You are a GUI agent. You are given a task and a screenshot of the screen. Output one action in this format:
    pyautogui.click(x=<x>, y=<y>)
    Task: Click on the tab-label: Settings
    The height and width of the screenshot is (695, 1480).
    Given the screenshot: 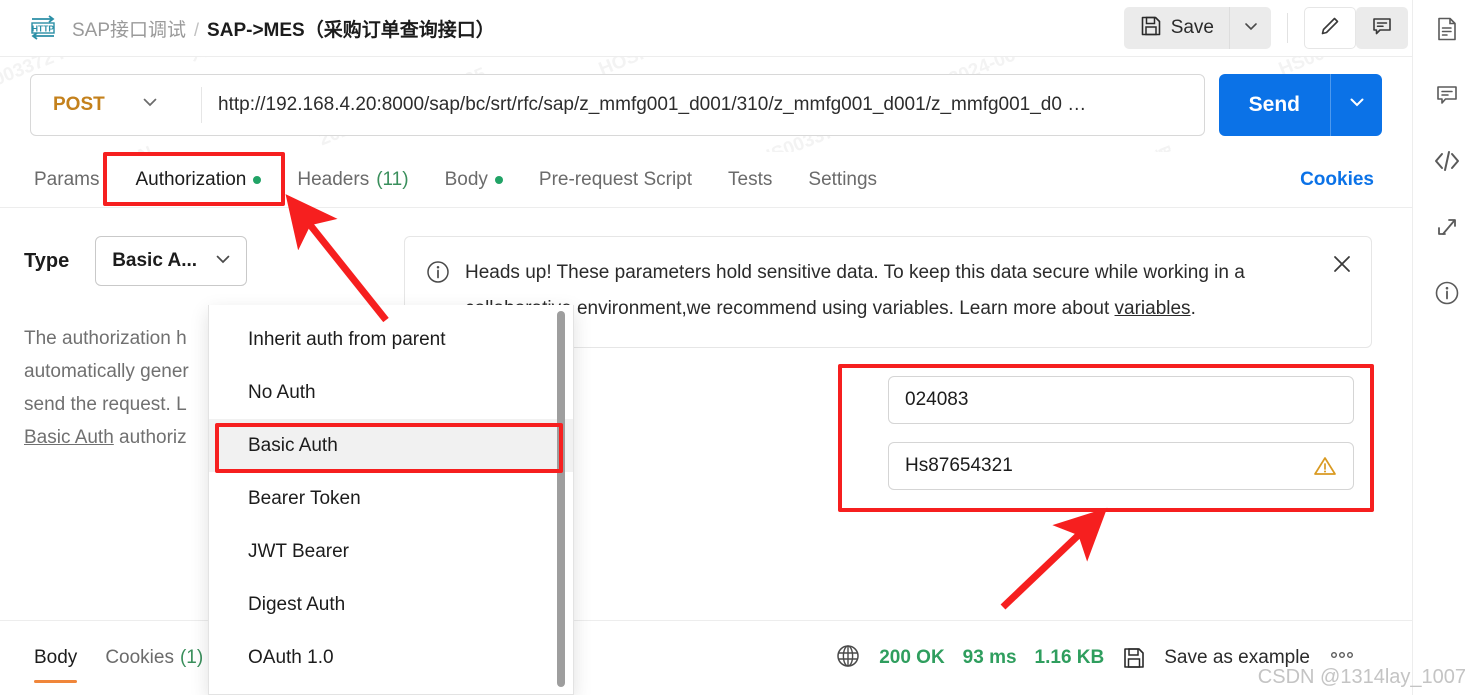 What is the action you would take?
    pyautogui.click(x=843, y=179)
    